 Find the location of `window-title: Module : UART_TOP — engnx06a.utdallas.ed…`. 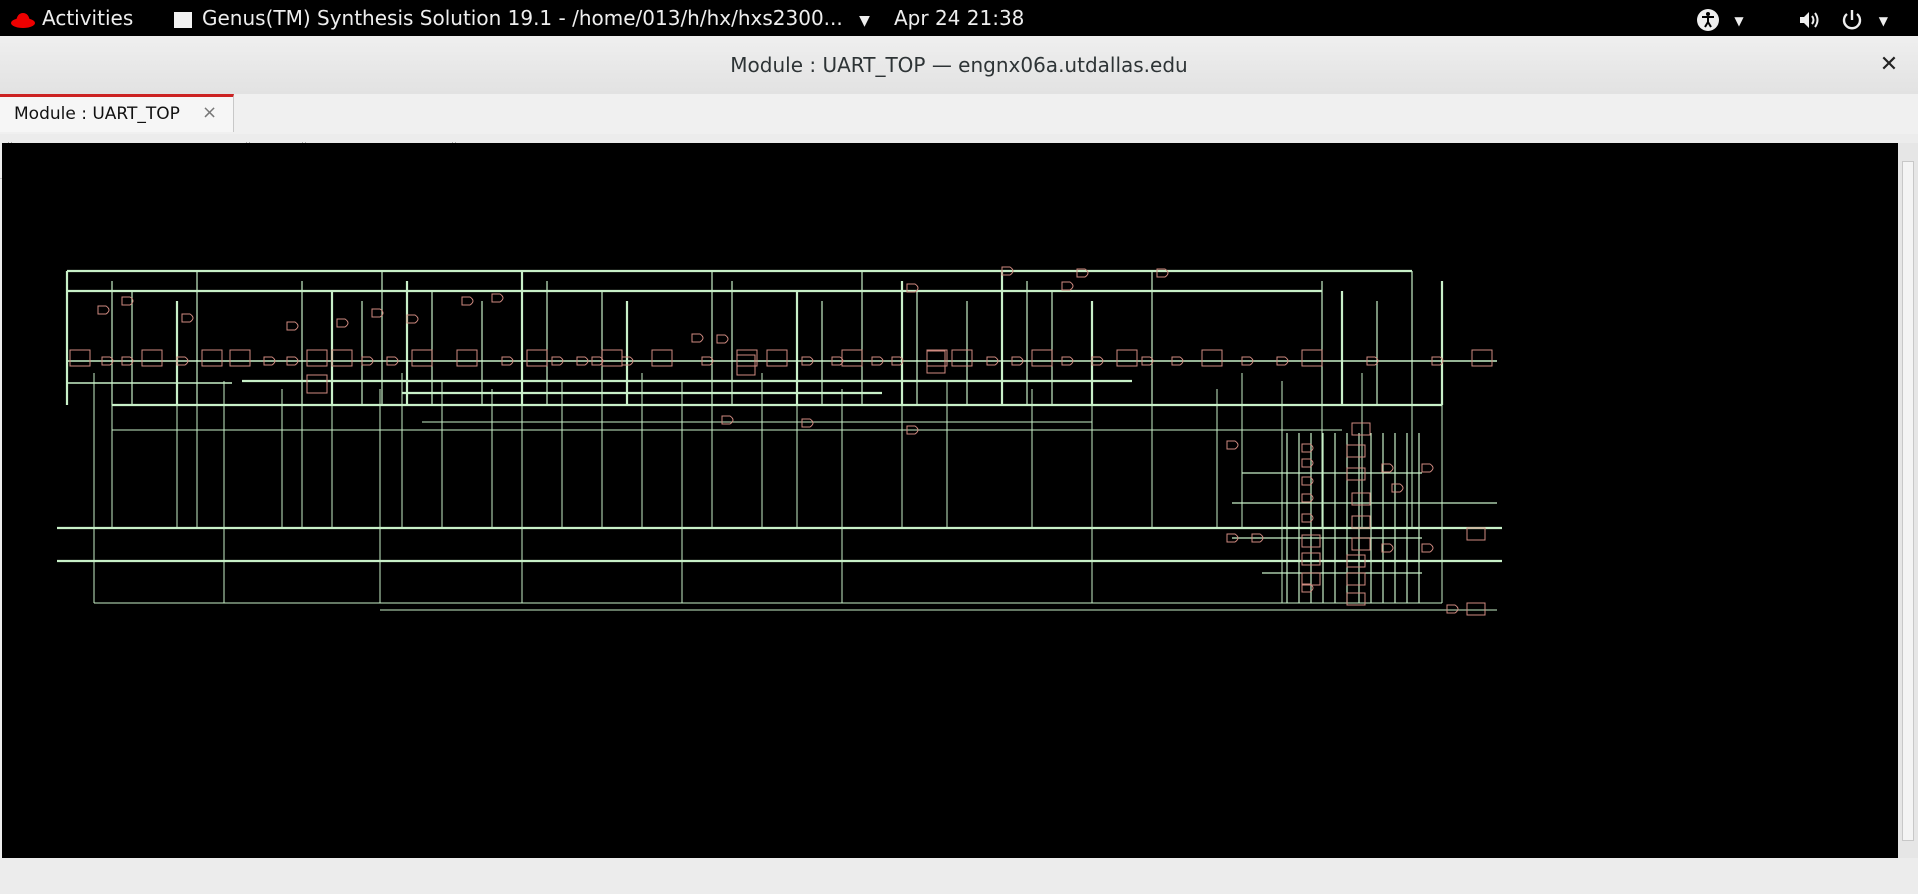

window-title: Module : UART_TOP — engnx06a.utdallas.ed… is located at coordinates (959, 65).